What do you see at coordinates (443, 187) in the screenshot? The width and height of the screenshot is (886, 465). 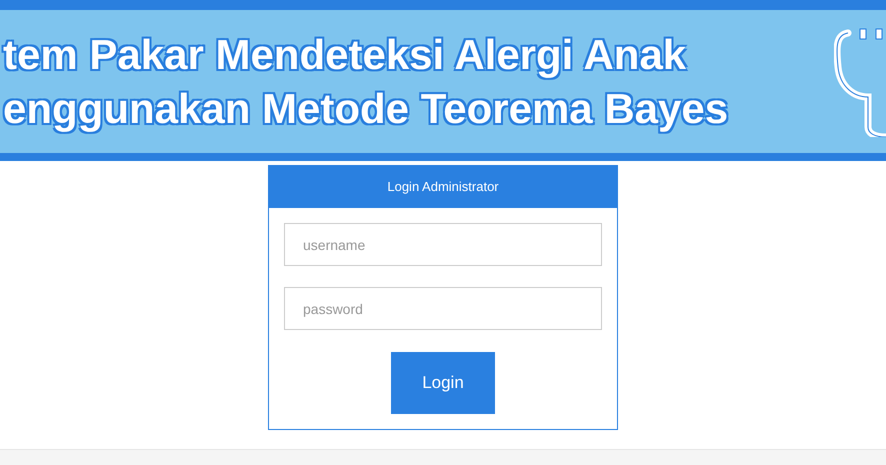 I see `panel-title: Login Administrator` at bounding box center [443, 187].